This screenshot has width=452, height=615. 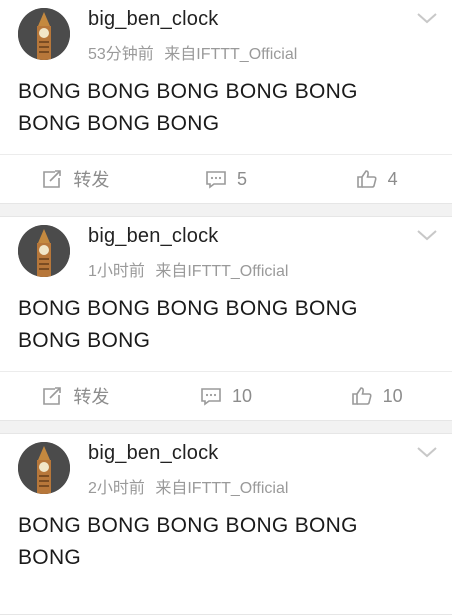 I want to click on comment-count: 10, so click(x=242, y=395).